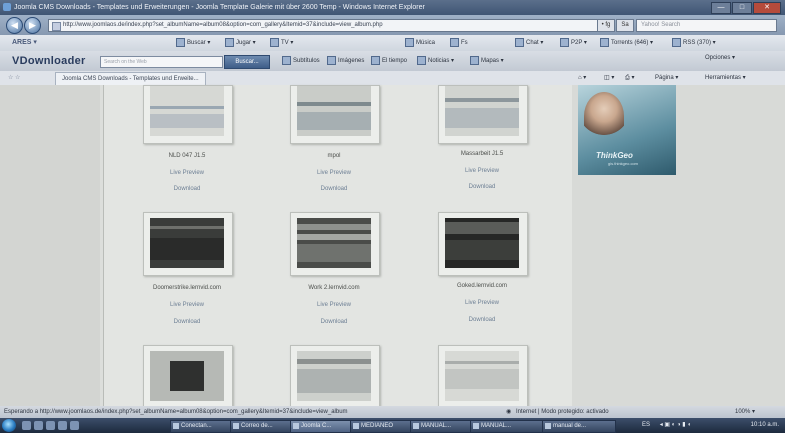  I want to click on security-zone: Internet | Modo protegido: activado, so click(562, 412).